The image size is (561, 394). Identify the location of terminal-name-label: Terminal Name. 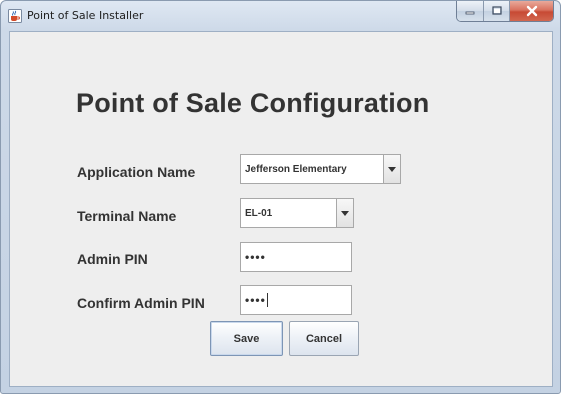
(127, 216).